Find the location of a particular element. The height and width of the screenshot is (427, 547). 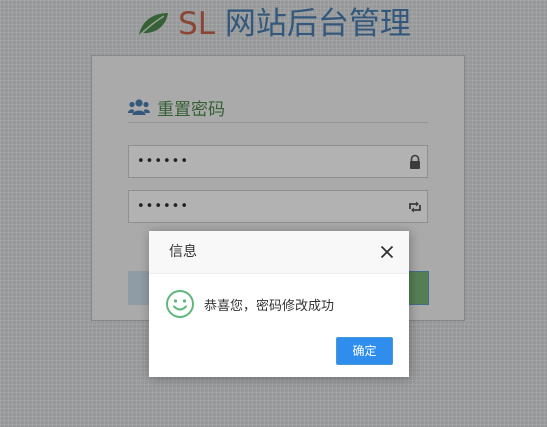

dialog-body: 恭喜您，密码修改成功 is located at coordinates (282, 304).